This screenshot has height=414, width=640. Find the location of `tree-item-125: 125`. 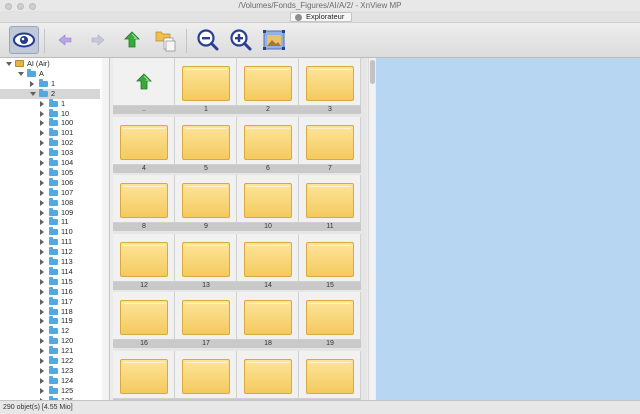

tree-item-125: 125 is located at coordinates (50, 390).